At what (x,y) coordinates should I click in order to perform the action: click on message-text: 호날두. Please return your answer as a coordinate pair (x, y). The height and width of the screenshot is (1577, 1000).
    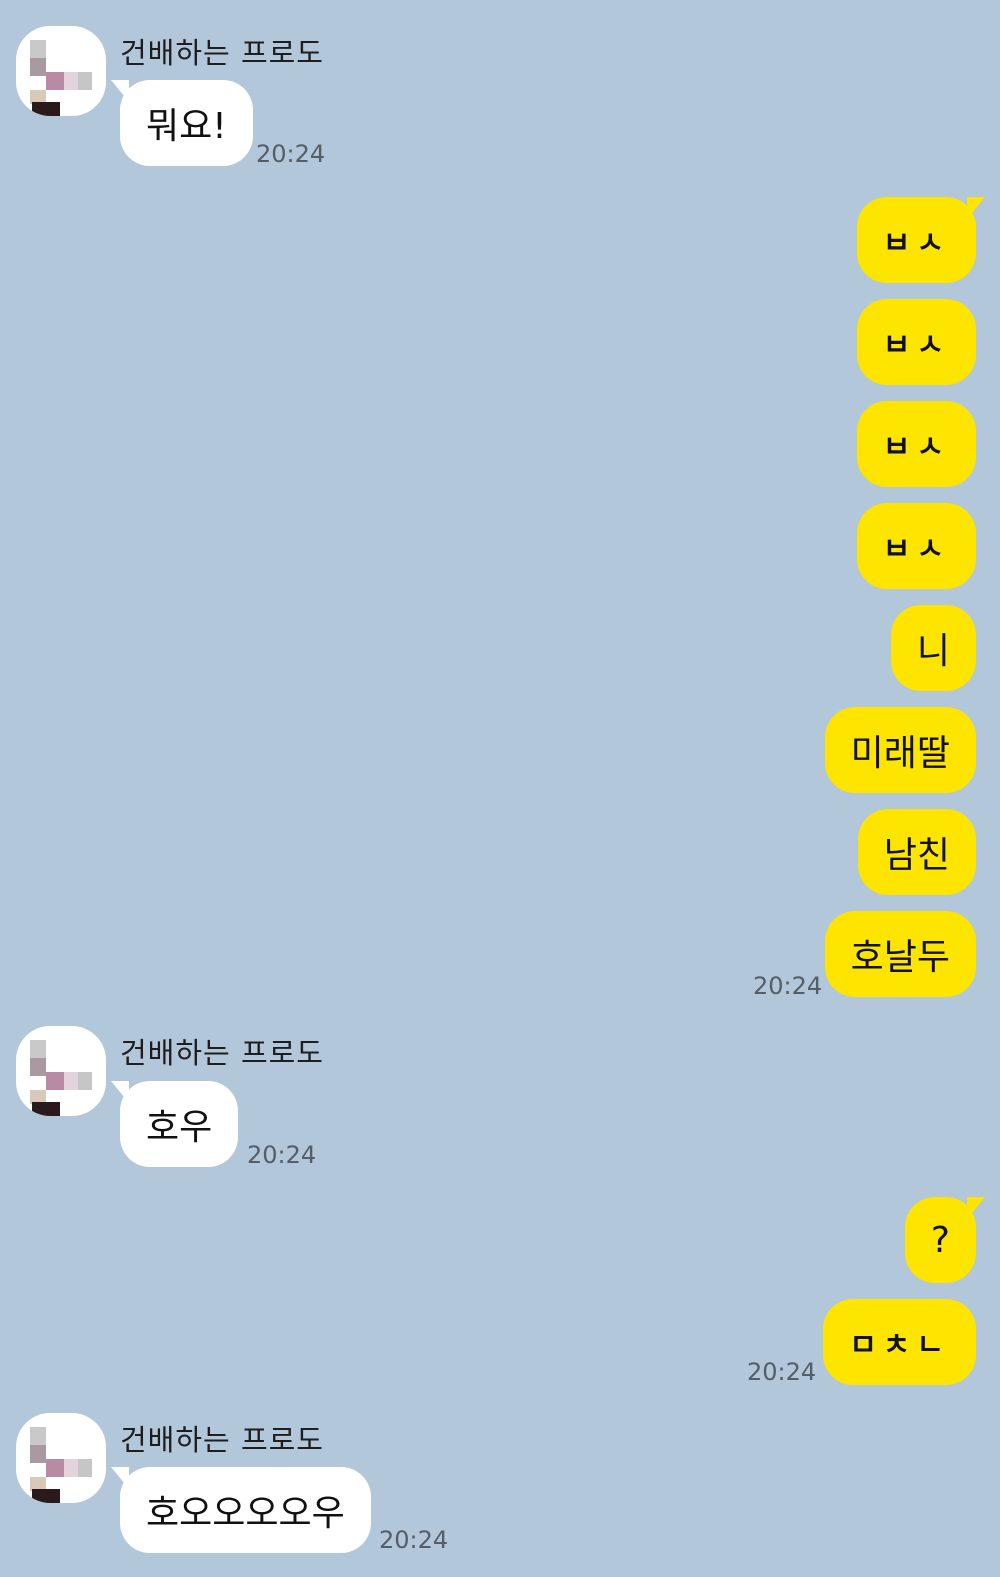
    Looking at the image, I should click on (900, 957).